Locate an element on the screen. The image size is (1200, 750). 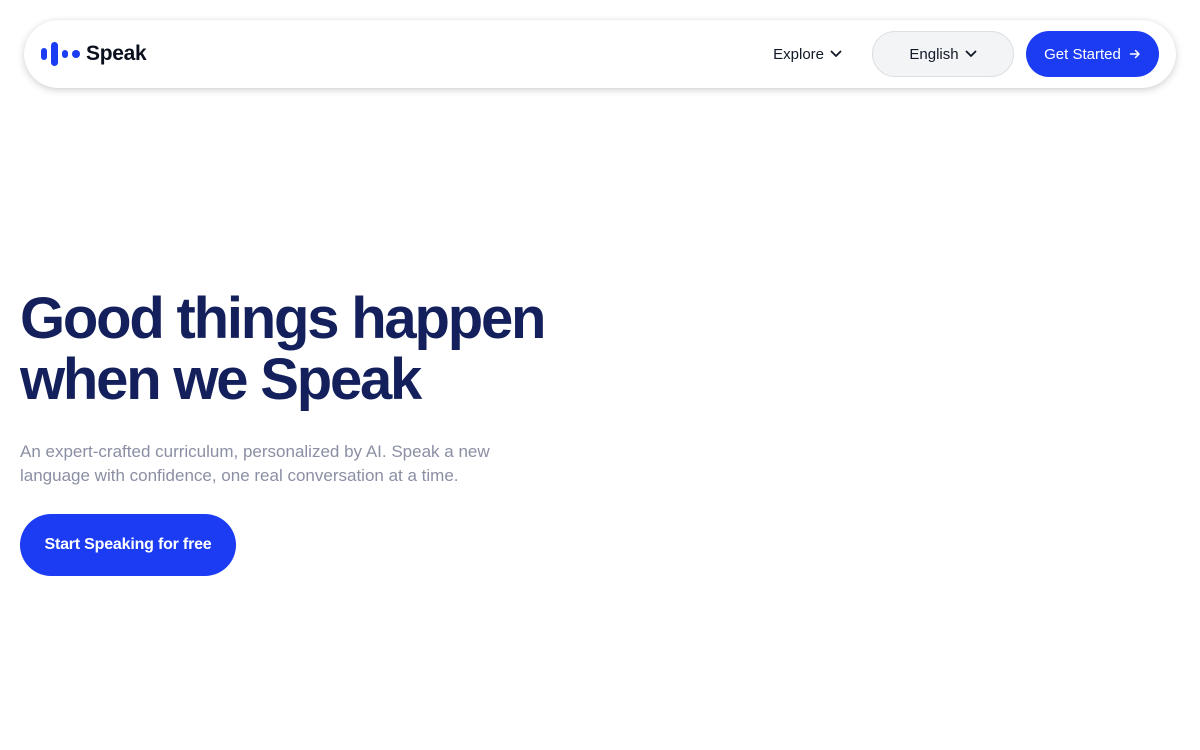
explore-label: Explore is located at coordinates (798, 54).